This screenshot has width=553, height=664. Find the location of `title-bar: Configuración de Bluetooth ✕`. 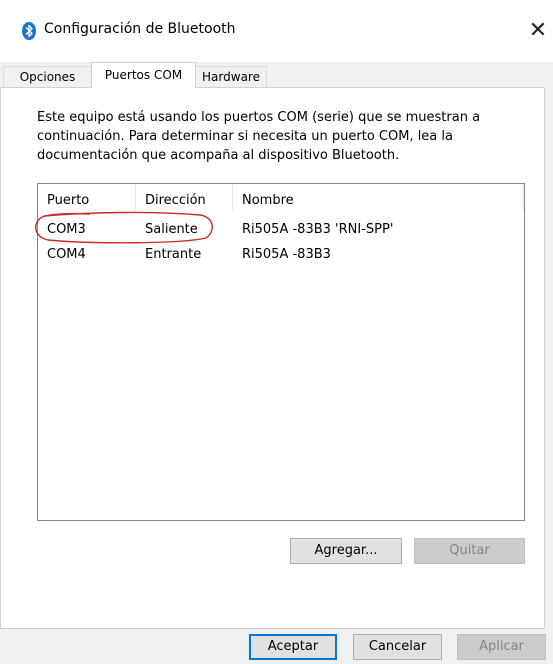

title-bar: Configuración de Bluetooth ✕ is located at coordinates (276, 31).